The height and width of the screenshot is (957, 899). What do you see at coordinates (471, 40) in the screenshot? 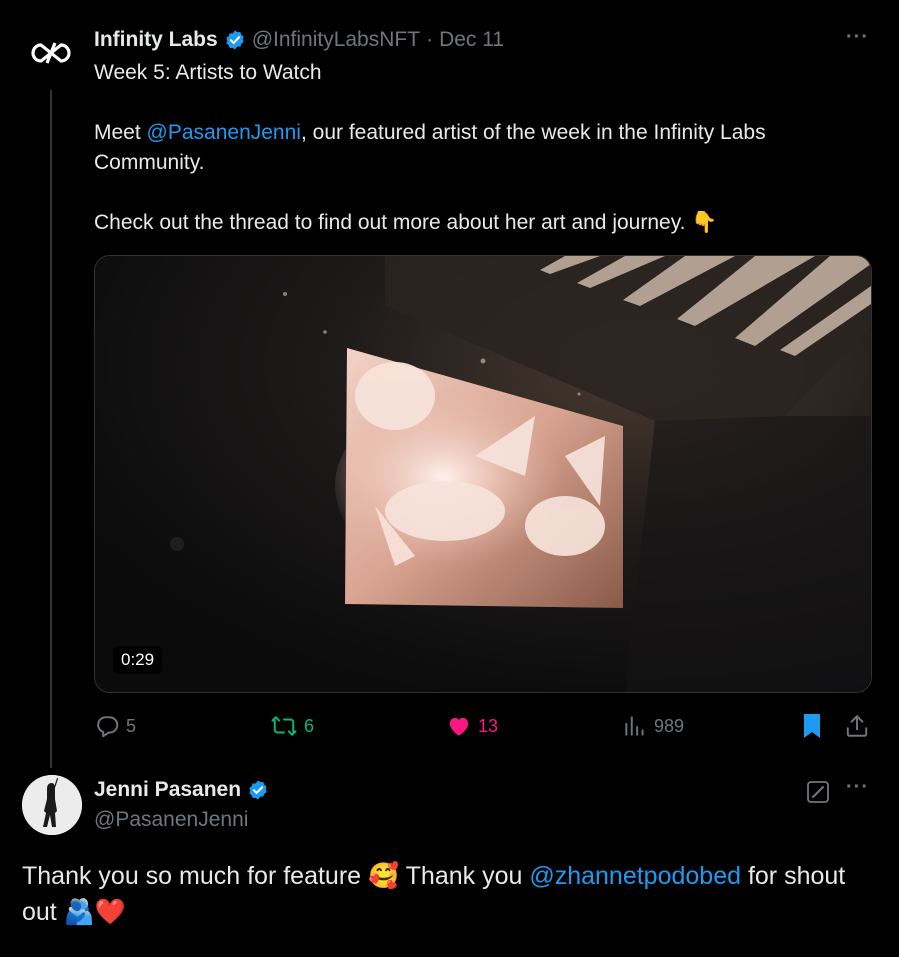
I see `tweet-date: Dec 11` at bounding box center [471, 40].